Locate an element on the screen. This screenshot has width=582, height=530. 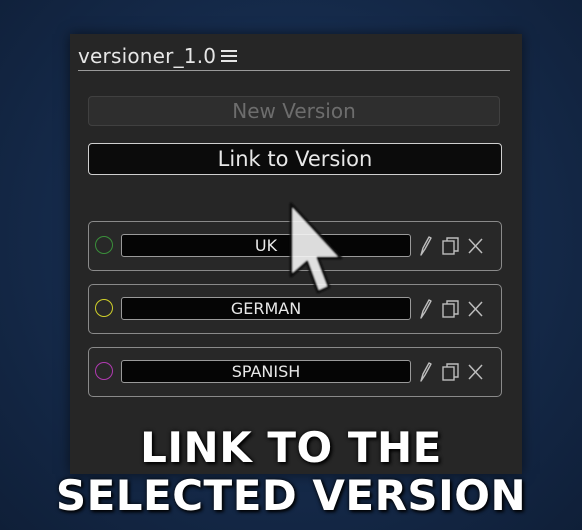
version-name-field: GERMAN is located at coordinates (266, 308).